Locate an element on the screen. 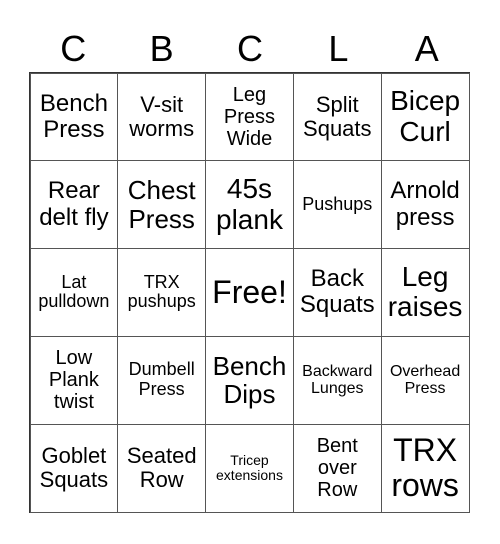 This screenshot has height=544, width=500. bingo-cell: V-sit worms is located at coordinates (162, 117).